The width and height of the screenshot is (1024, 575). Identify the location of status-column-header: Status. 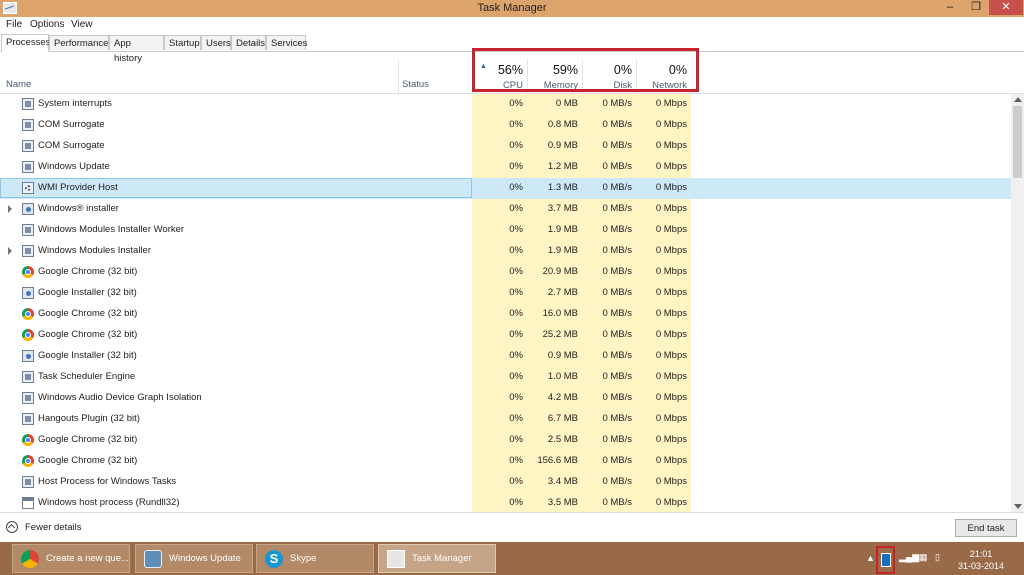
(435, 73).